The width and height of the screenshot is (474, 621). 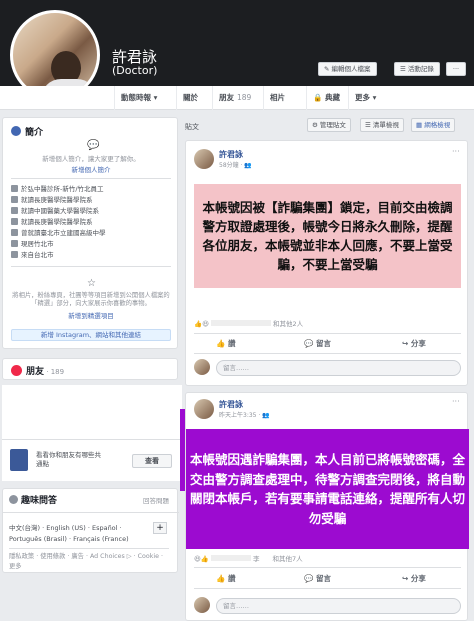 What do you see at coordinates (91, 335) in the screenshot?
I see `add-instagram-button: 新增 Instagram、網站和其他連結` at bounding box center [91, 335].